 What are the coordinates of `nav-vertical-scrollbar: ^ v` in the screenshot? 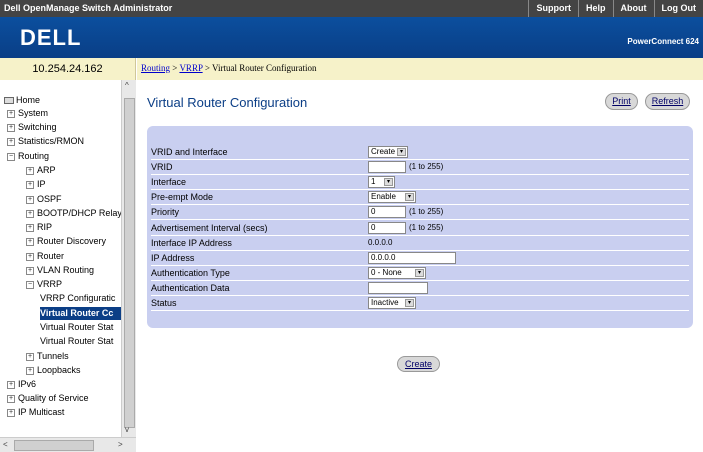 It's located at (128, 258).